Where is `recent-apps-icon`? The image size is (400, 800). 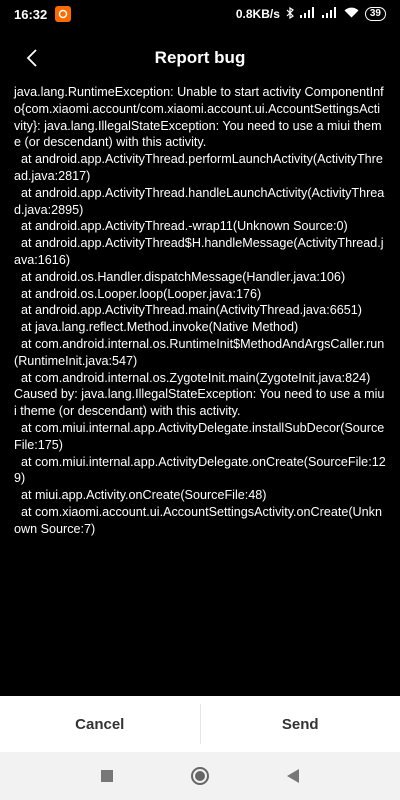 recent-apps-icon is located at coordinates (106, 776).